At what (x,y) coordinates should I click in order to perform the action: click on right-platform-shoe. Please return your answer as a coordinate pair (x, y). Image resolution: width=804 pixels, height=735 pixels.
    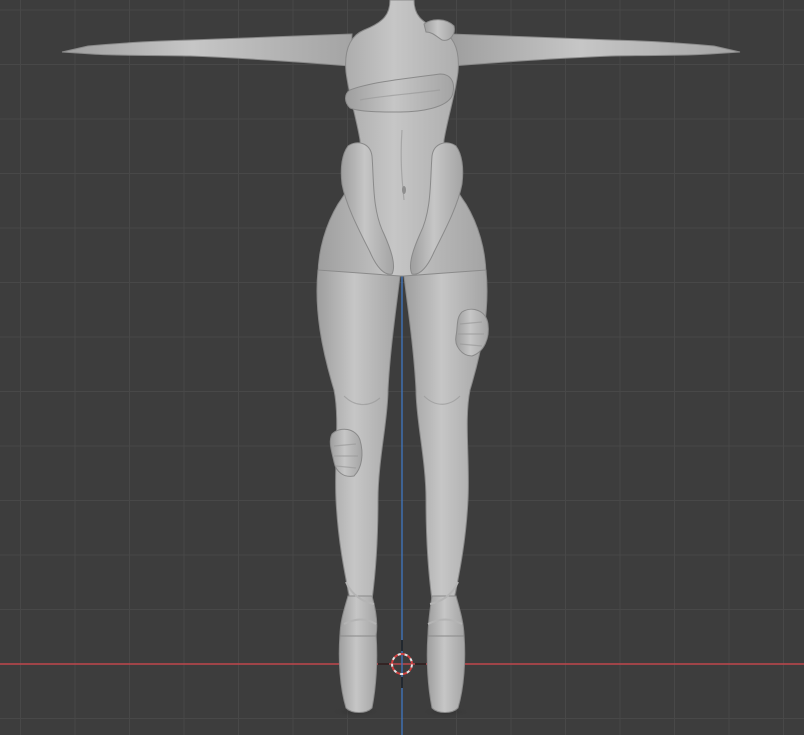
    Looking at the image, I should click on (446, 673).